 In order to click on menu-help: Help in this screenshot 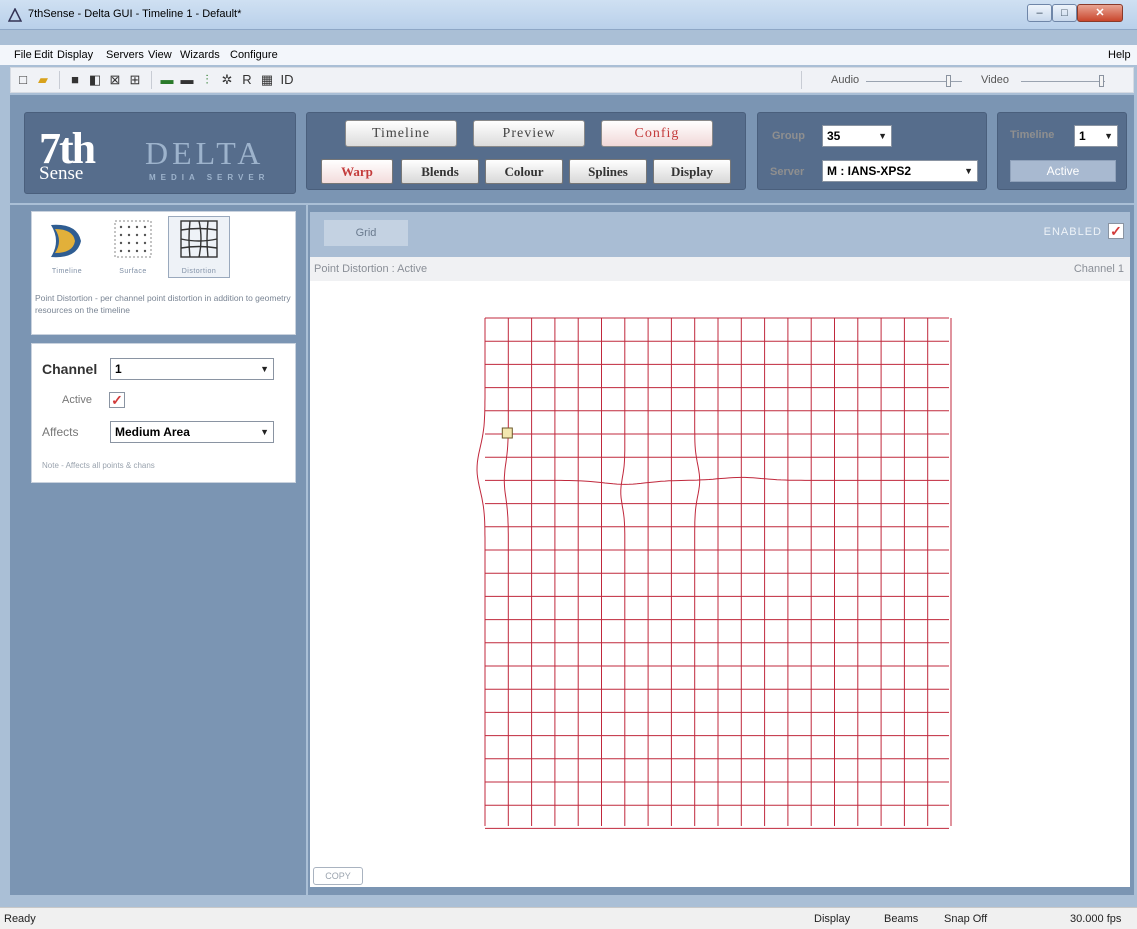, I will do `click(1119, 55)`.